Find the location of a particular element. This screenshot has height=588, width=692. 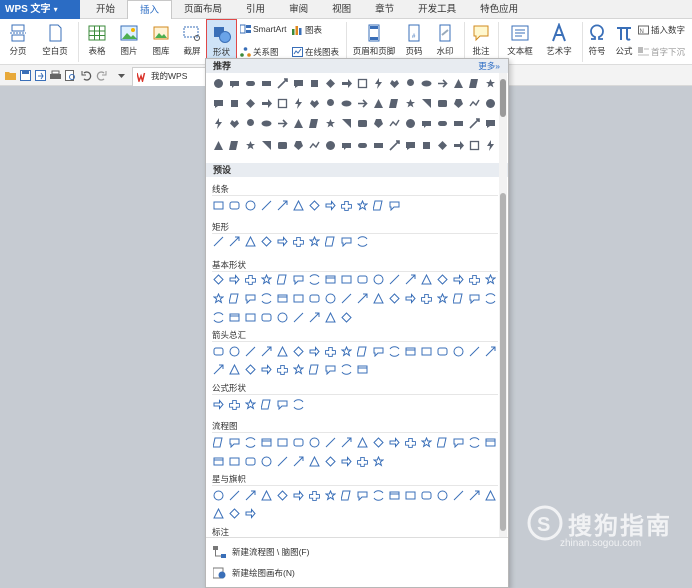

tab-review: 审阅 is located at coordinates (298, 9).